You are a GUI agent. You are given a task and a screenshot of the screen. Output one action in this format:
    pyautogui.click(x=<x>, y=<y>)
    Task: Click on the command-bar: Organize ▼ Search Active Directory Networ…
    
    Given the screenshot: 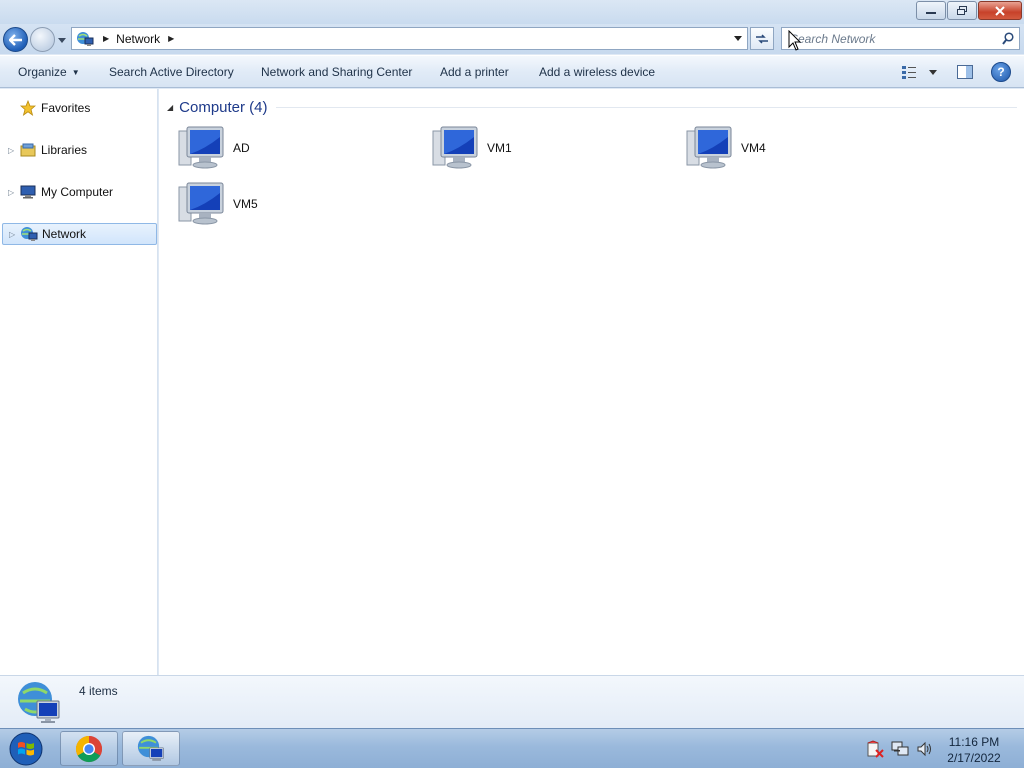 What is the action you would take?
    pyautogui.click(x=512, y=71)
    